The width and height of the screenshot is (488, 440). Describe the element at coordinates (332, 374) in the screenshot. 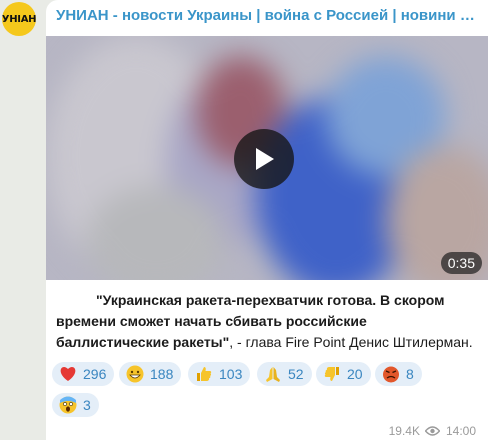

I see `thumbs-down-icon` at that location.